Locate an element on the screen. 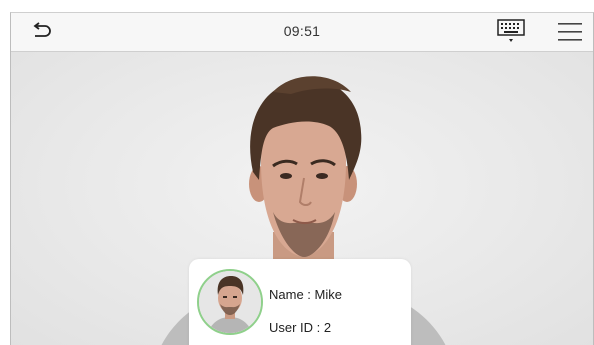 This screenshot has height=345, width=594. keyboard-button is located at coordinates (511, 32).